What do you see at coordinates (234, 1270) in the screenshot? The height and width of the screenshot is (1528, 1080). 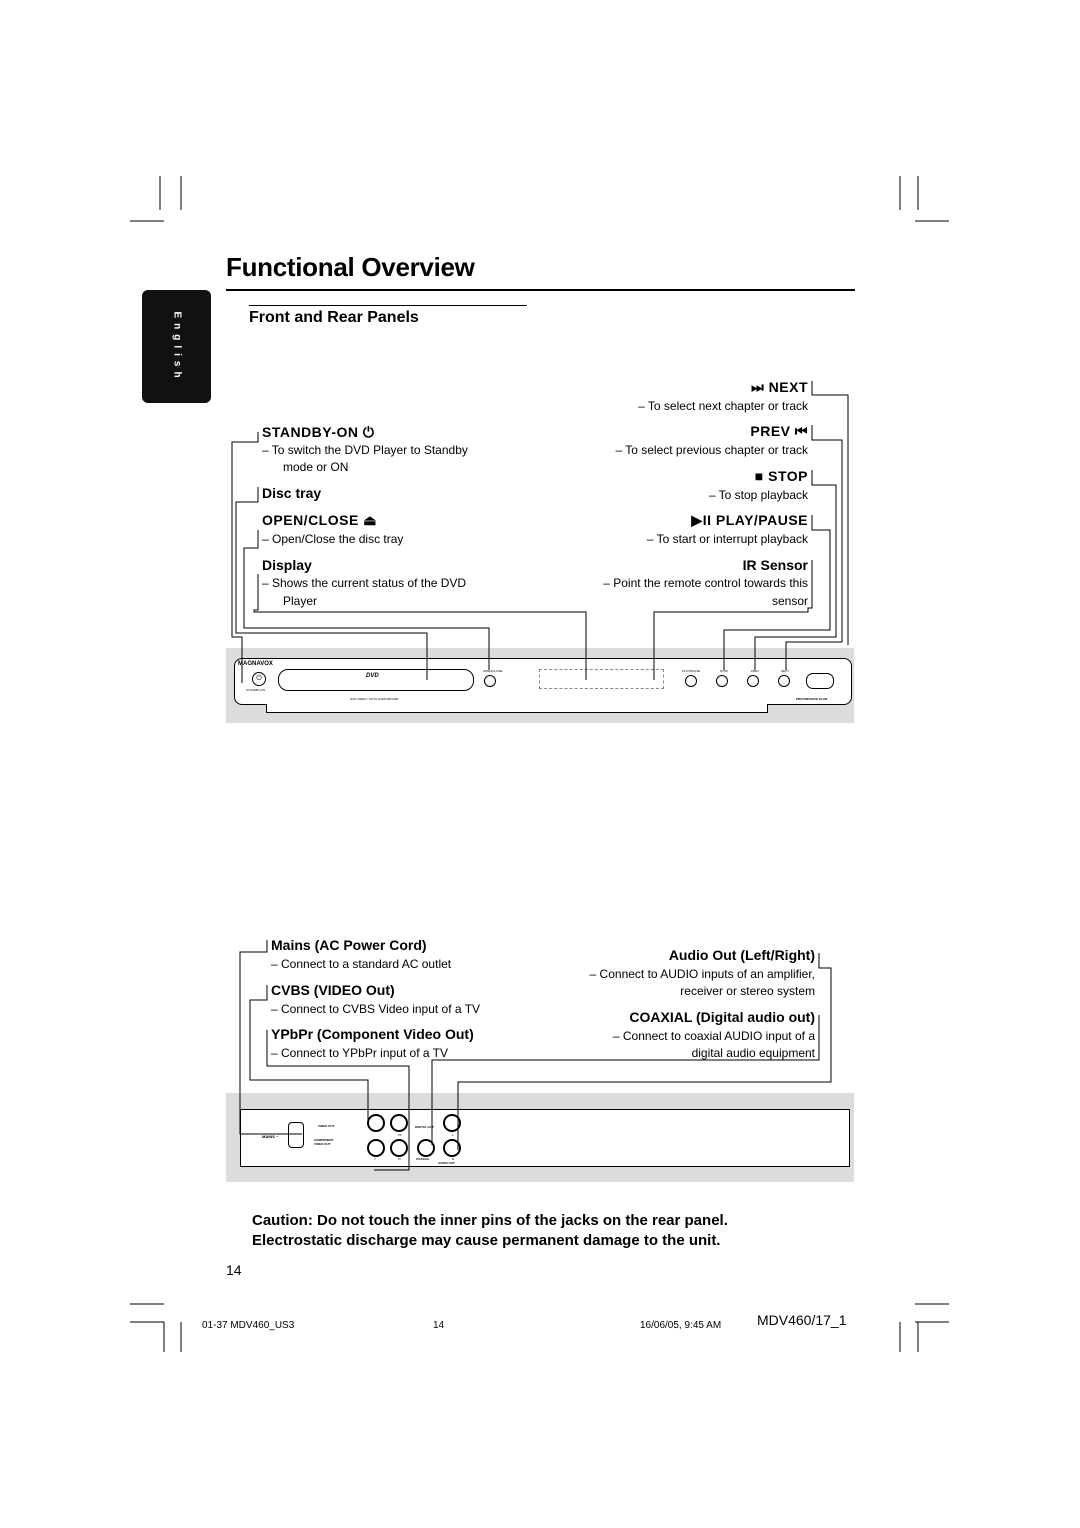 I see `page-number: 14` at bounding box center [234, 1270].